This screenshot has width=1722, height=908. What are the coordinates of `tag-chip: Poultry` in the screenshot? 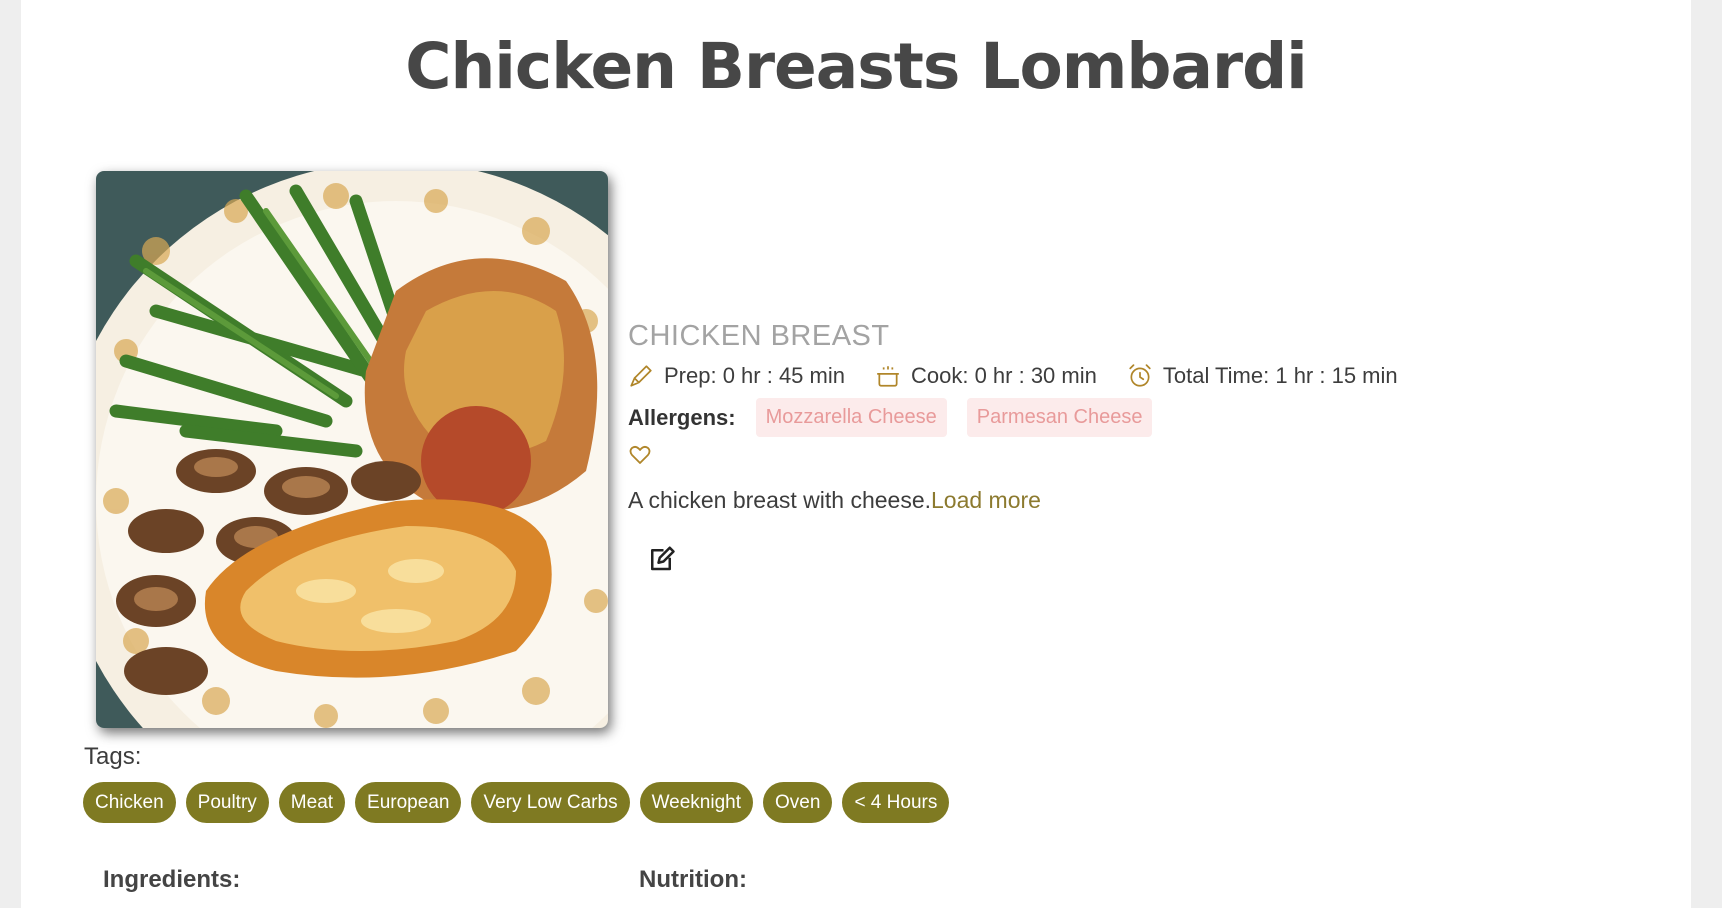 It's located at (227, 802).